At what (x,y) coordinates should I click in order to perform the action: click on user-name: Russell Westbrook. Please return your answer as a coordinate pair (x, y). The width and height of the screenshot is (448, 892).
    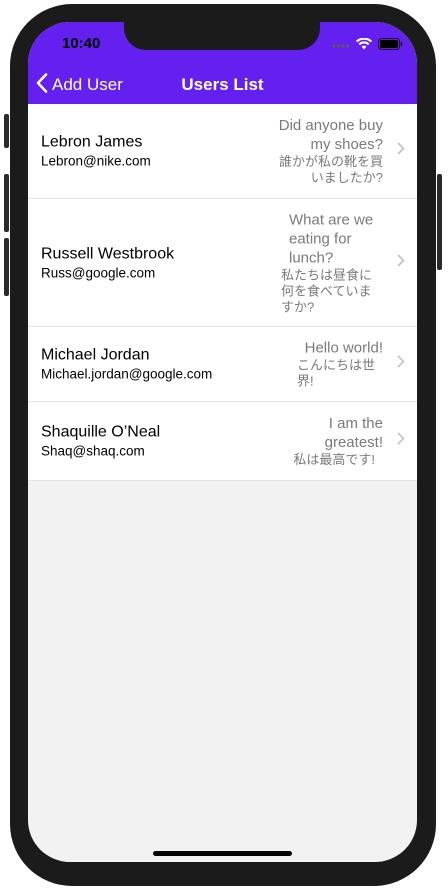
    Looking at the image, I should click on (108, 253).